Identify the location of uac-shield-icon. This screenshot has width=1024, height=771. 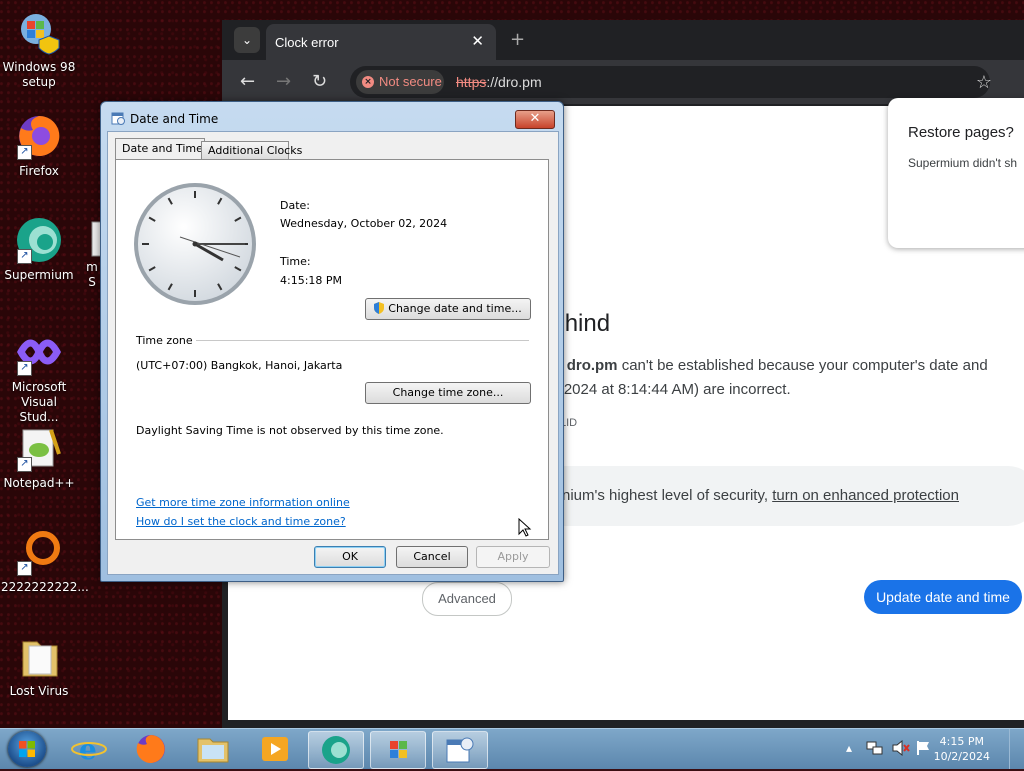
(379, 308).